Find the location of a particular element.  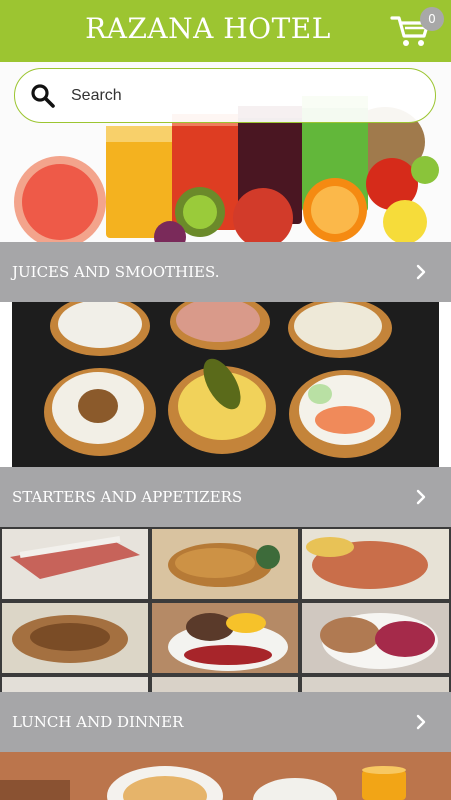

category-juices-and-smoothies: JUICES AND SMOOTHIES. is located at coordinates (225, 272).